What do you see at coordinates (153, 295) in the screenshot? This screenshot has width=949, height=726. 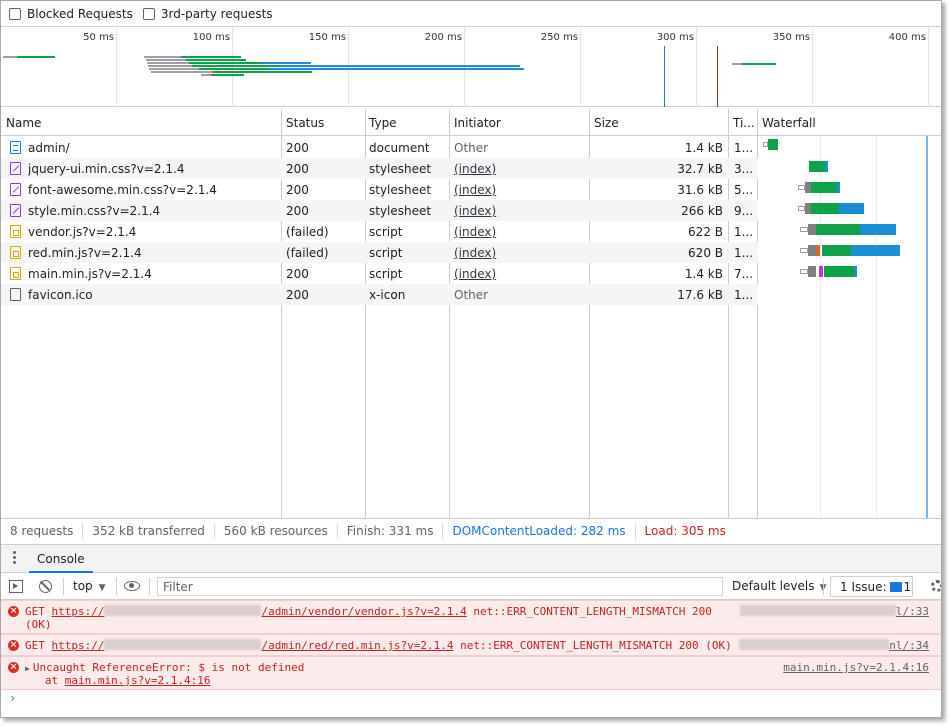 I see `request-name: favicon.ico` at bounding box center [153, 295].